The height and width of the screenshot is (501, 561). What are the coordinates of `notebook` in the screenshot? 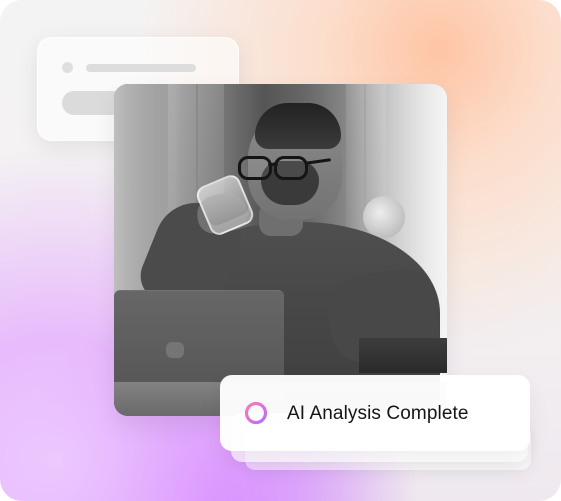 It's located at (403, 355).